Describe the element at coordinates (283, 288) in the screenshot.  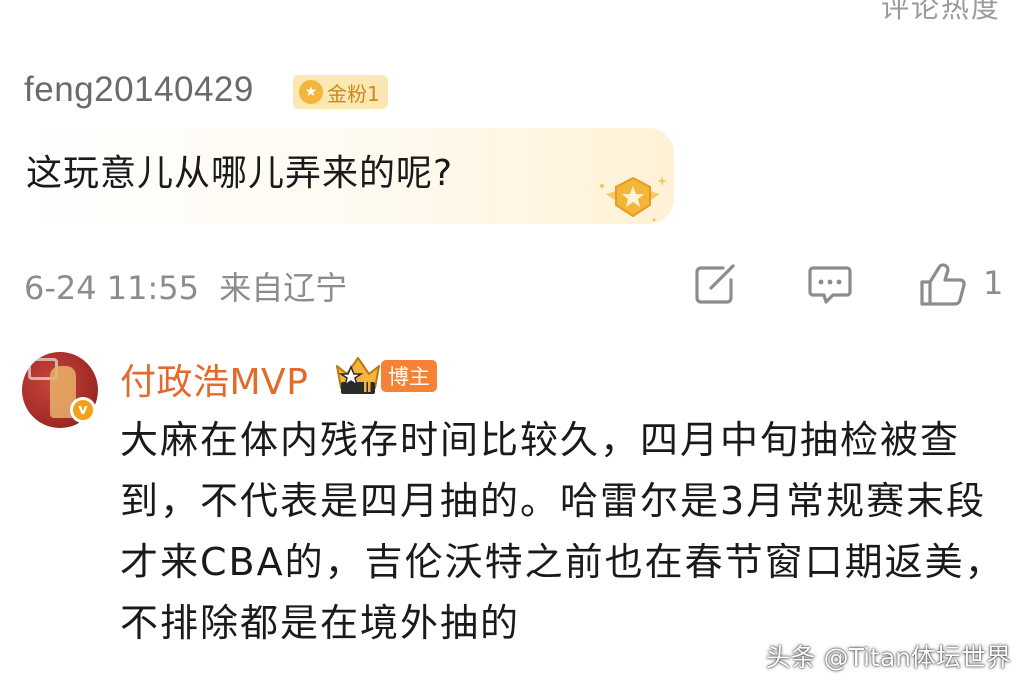
I see `location: 来自辽宁` at that location.